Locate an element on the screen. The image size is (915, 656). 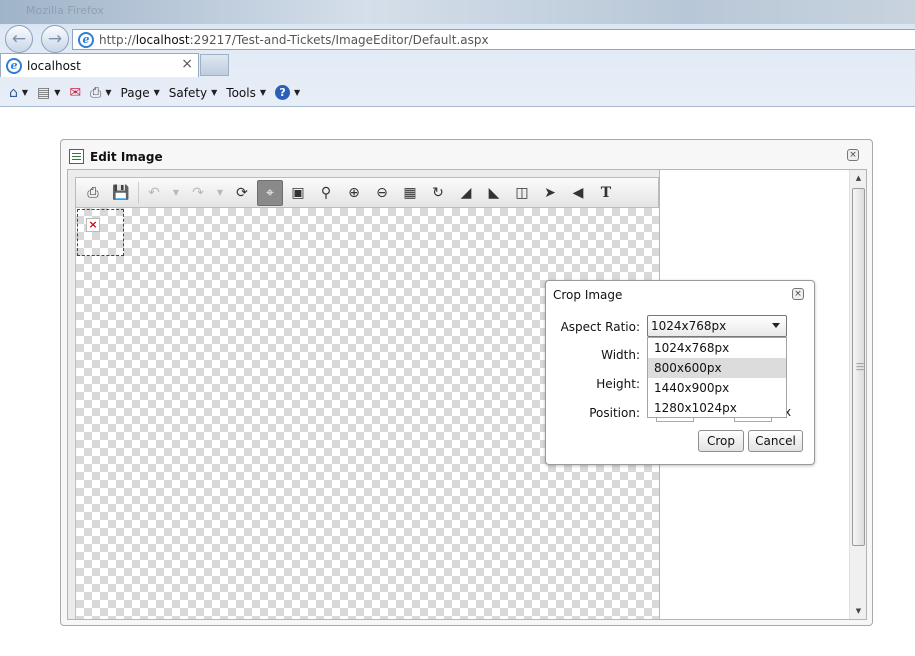
aspect-ratio-label: Aspect Ratio: is located at coordinates (600, 327).